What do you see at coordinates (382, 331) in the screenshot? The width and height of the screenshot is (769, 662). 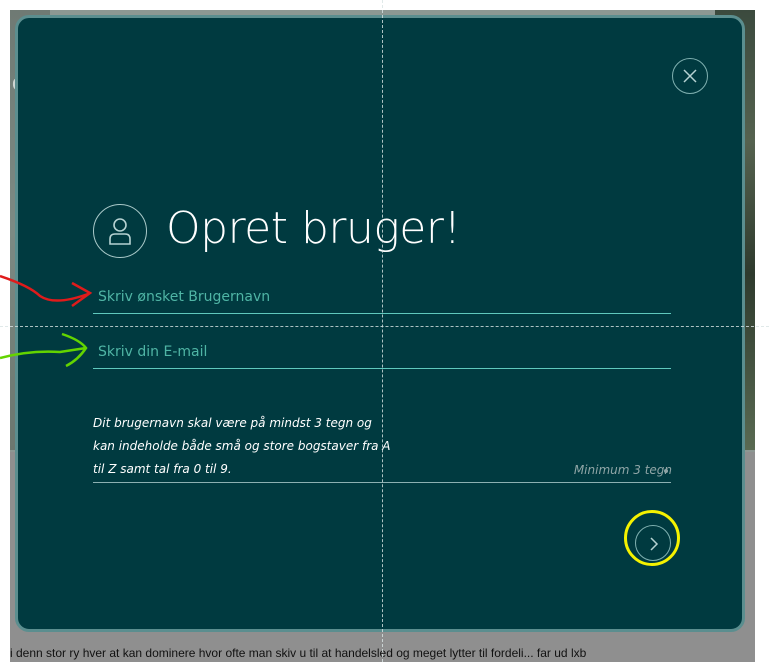 I see `guide-line-vertical` at bounding box center [382, 331].